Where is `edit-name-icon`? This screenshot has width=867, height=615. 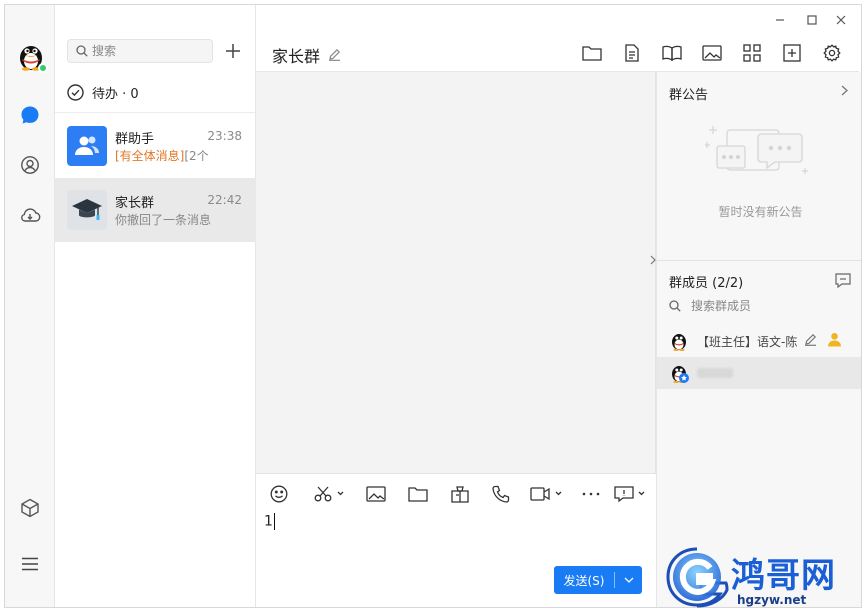 edit-name-icon is located at coordinates (334, 55).